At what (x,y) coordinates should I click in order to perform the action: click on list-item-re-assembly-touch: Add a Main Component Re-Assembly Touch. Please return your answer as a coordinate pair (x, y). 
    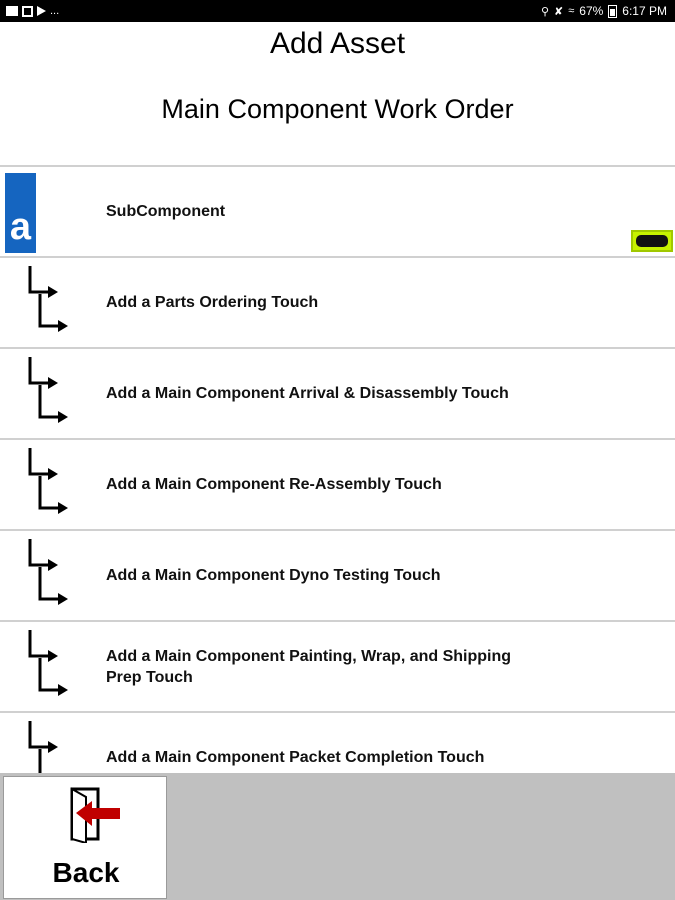
    Looking at the image, I should click on (337, 485).